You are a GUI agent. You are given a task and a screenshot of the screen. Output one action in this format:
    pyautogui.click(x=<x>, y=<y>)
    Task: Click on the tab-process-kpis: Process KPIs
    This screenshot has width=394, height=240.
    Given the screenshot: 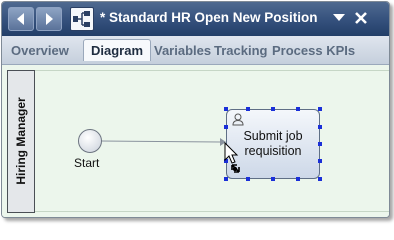 What is the action you would take?
    pyautogui.click(x=313, y=50)
    